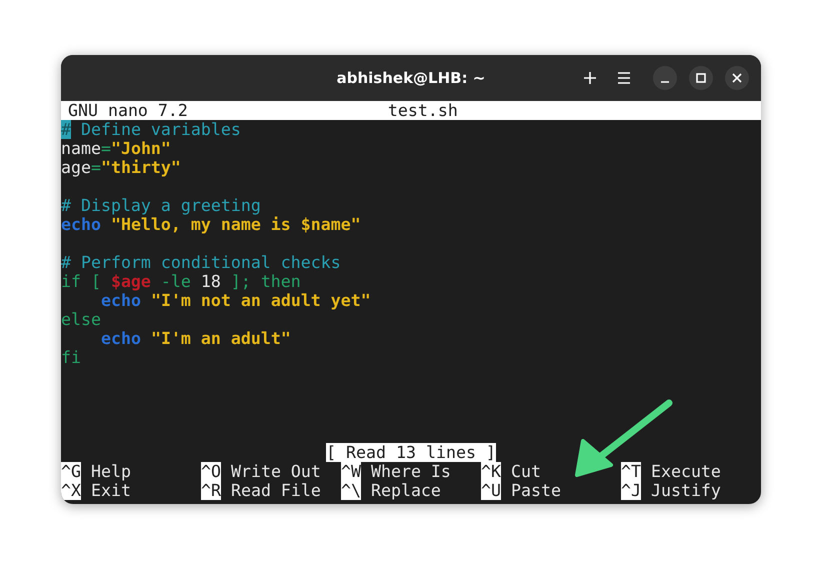  I want to click on minimize-icon, so click(665, 82).